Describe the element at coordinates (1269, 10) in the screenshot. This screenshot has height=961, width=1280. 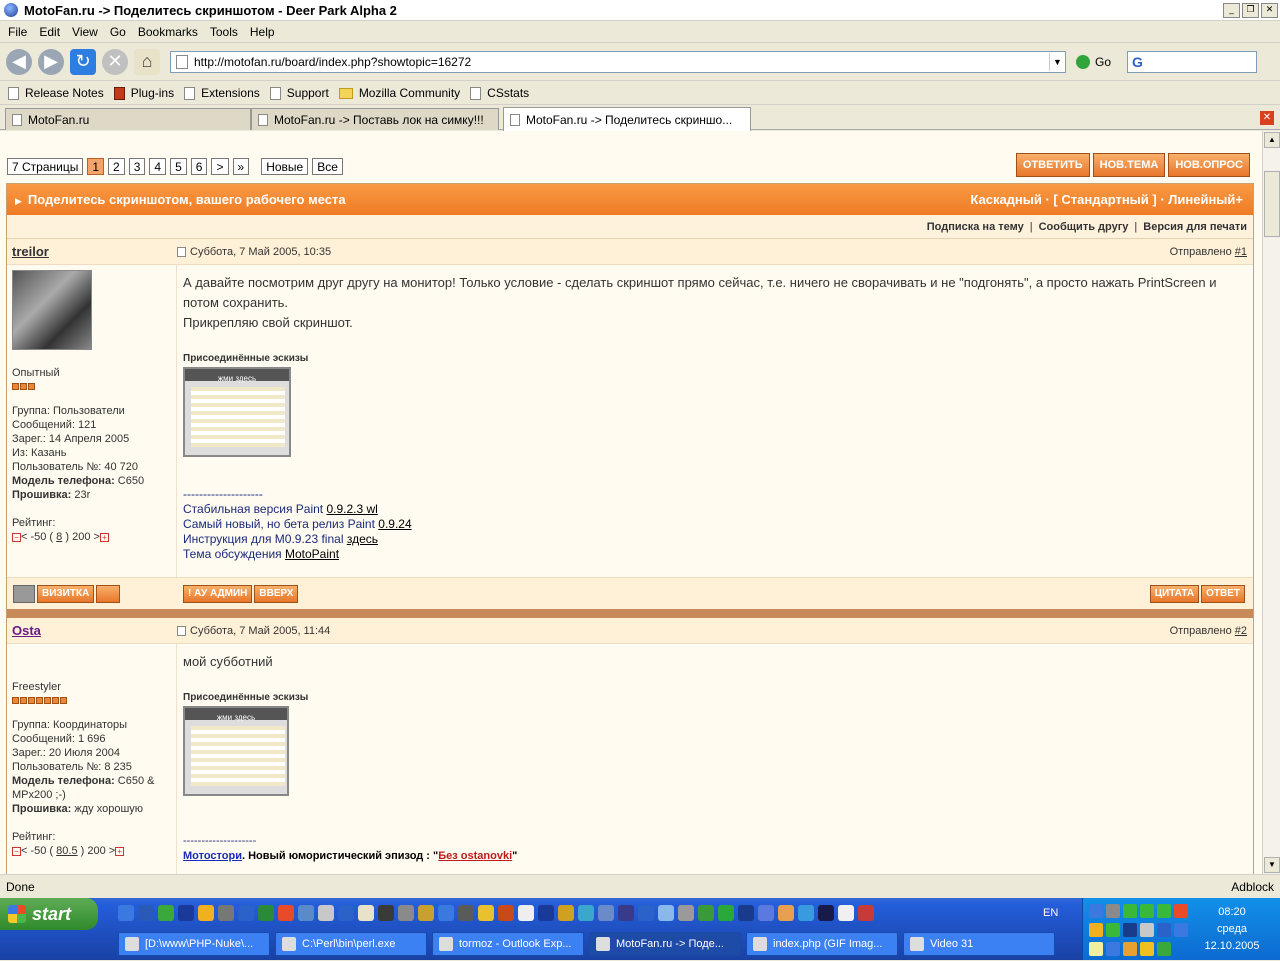
I see `close-button: ✕` at that location.